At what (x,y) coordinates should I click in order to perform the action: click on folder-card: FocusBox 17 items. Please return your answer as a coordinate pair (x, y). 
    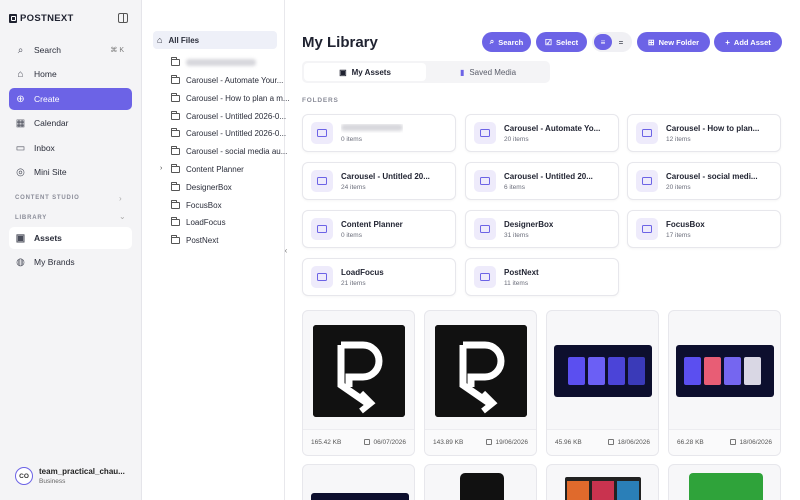
    Looking at the image, I should click on (704, 229).